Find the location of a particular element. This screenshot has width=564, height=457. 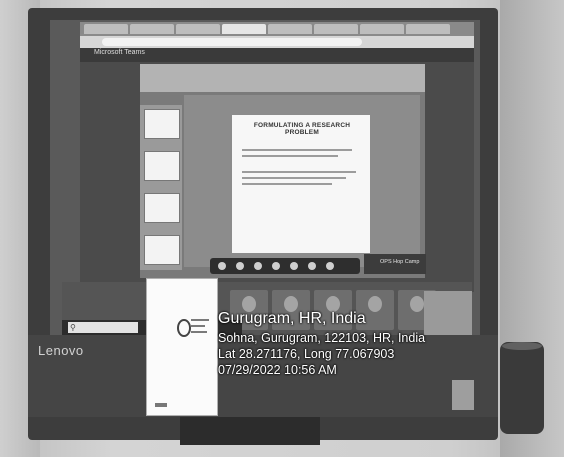

address-bar is located at coordinates (277, 42).